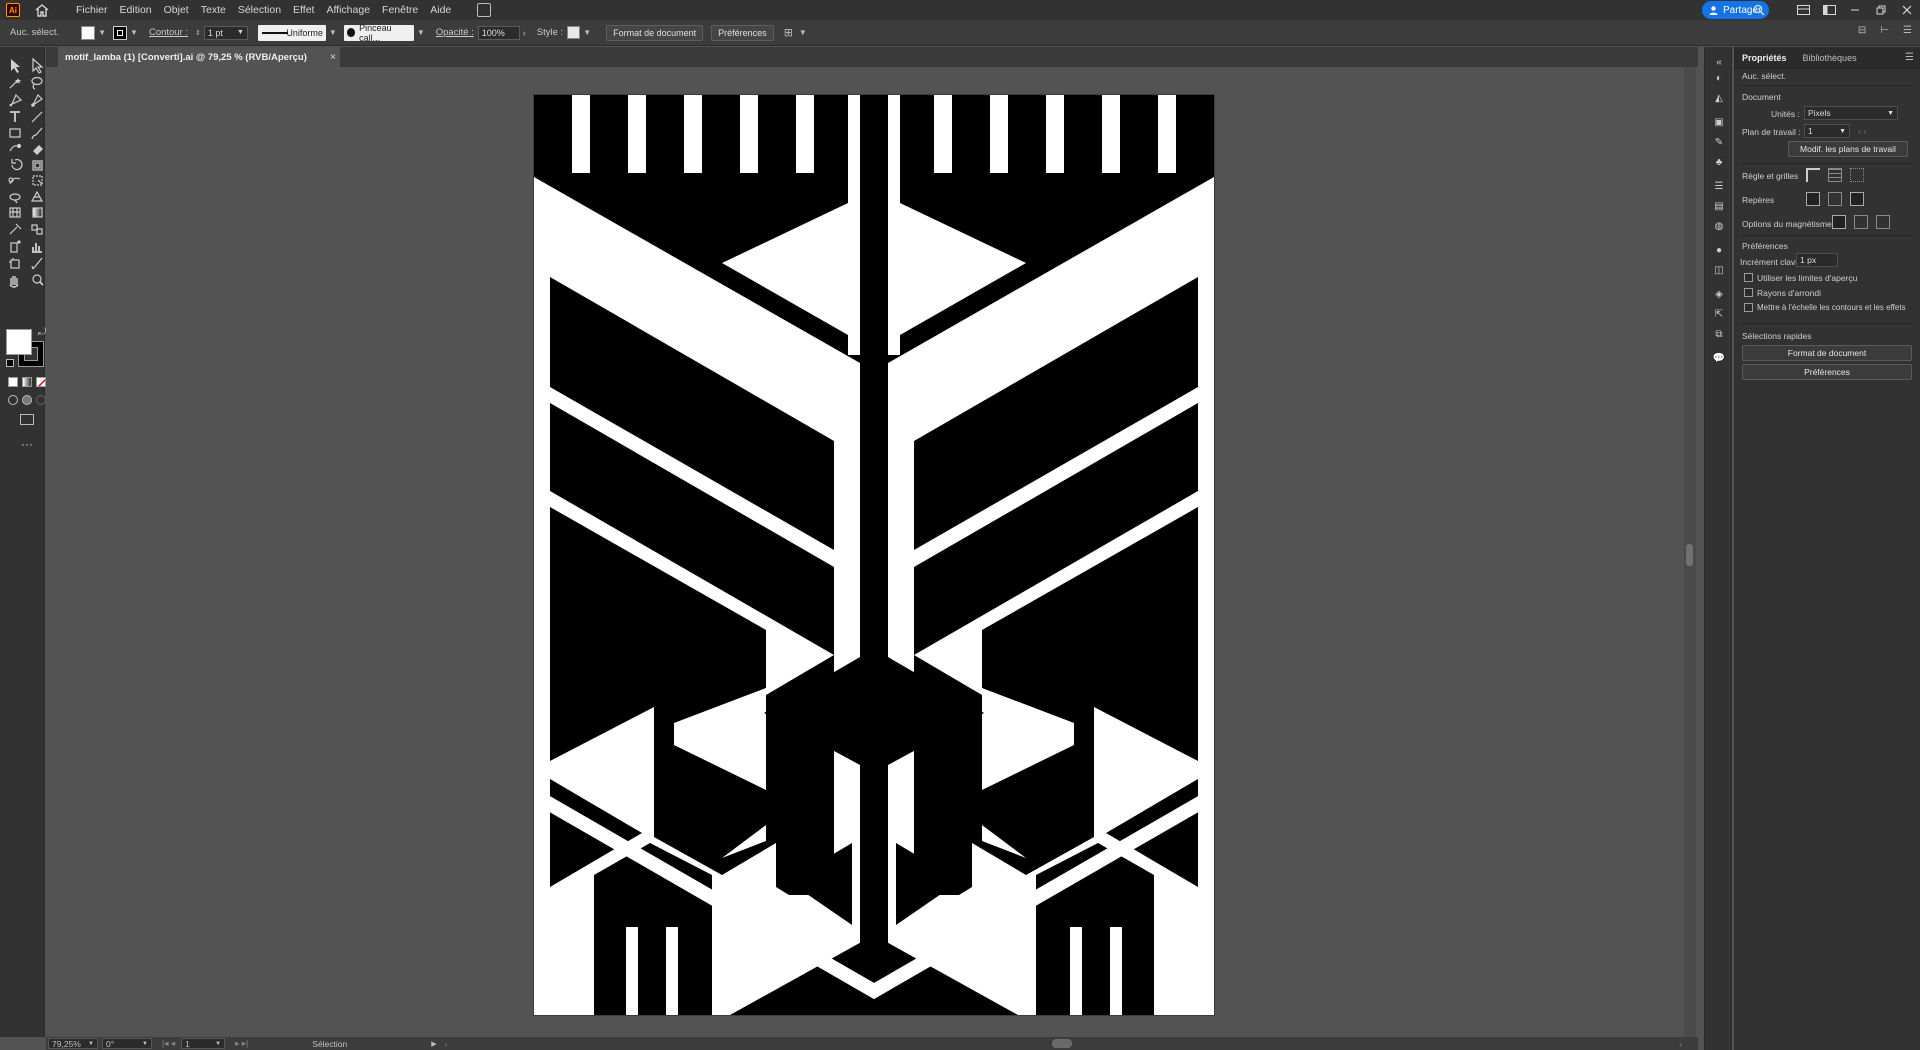 This screenshot has height=1050, width=1920. What do you see at coordinates (1748, 292) in the screenshot?
I see `round-corners-checkbox` at bounding box center [1748, 292].